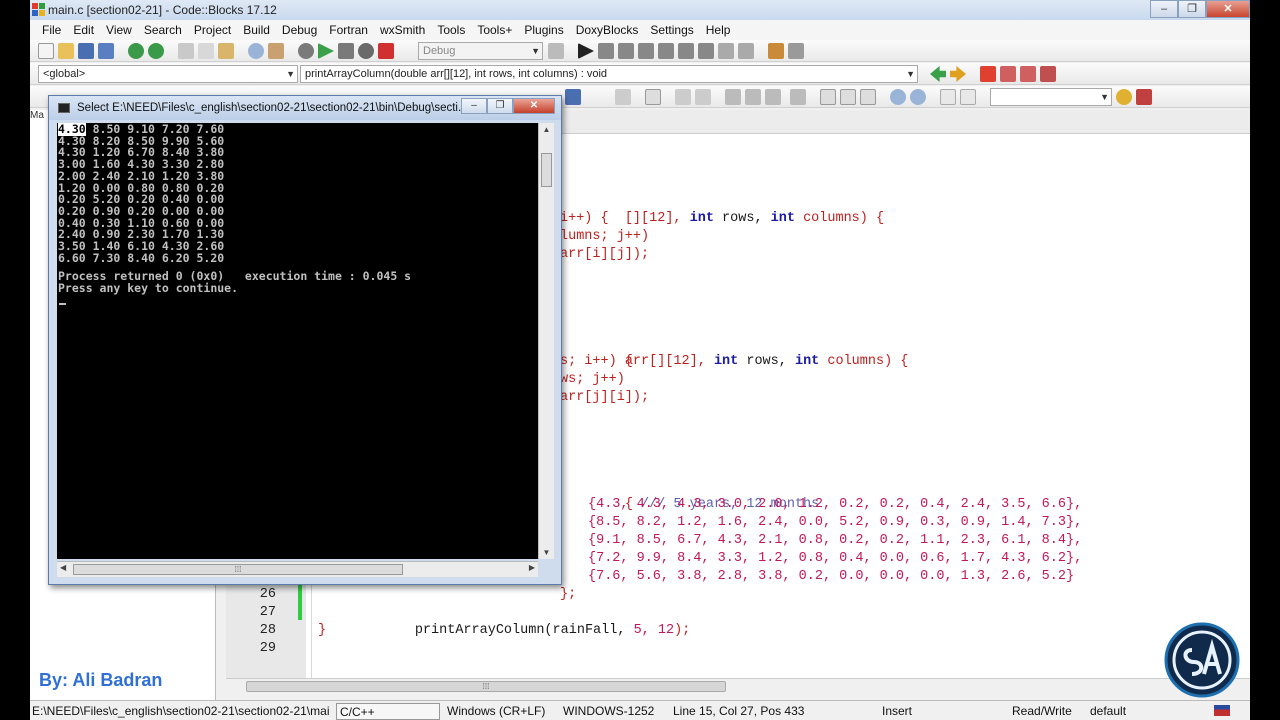  Describe the element at coordinates (86, 51) in the screenshot. I see `save-icon` at that location.